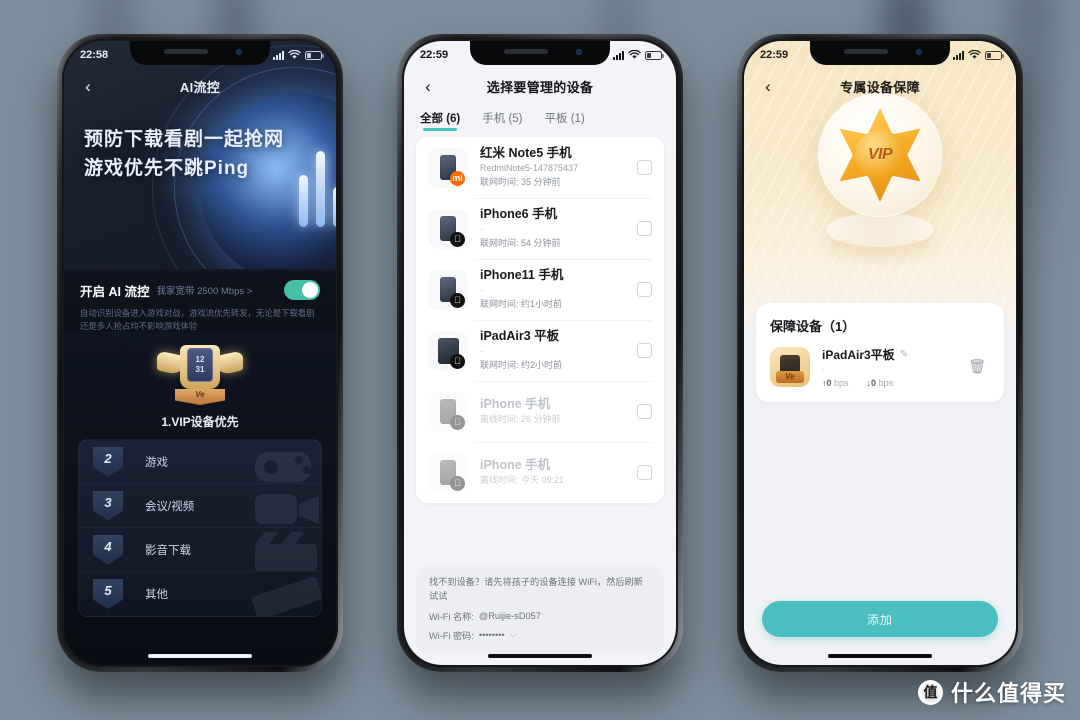  I want to click on priority-label: 其他, so click(156, 595).